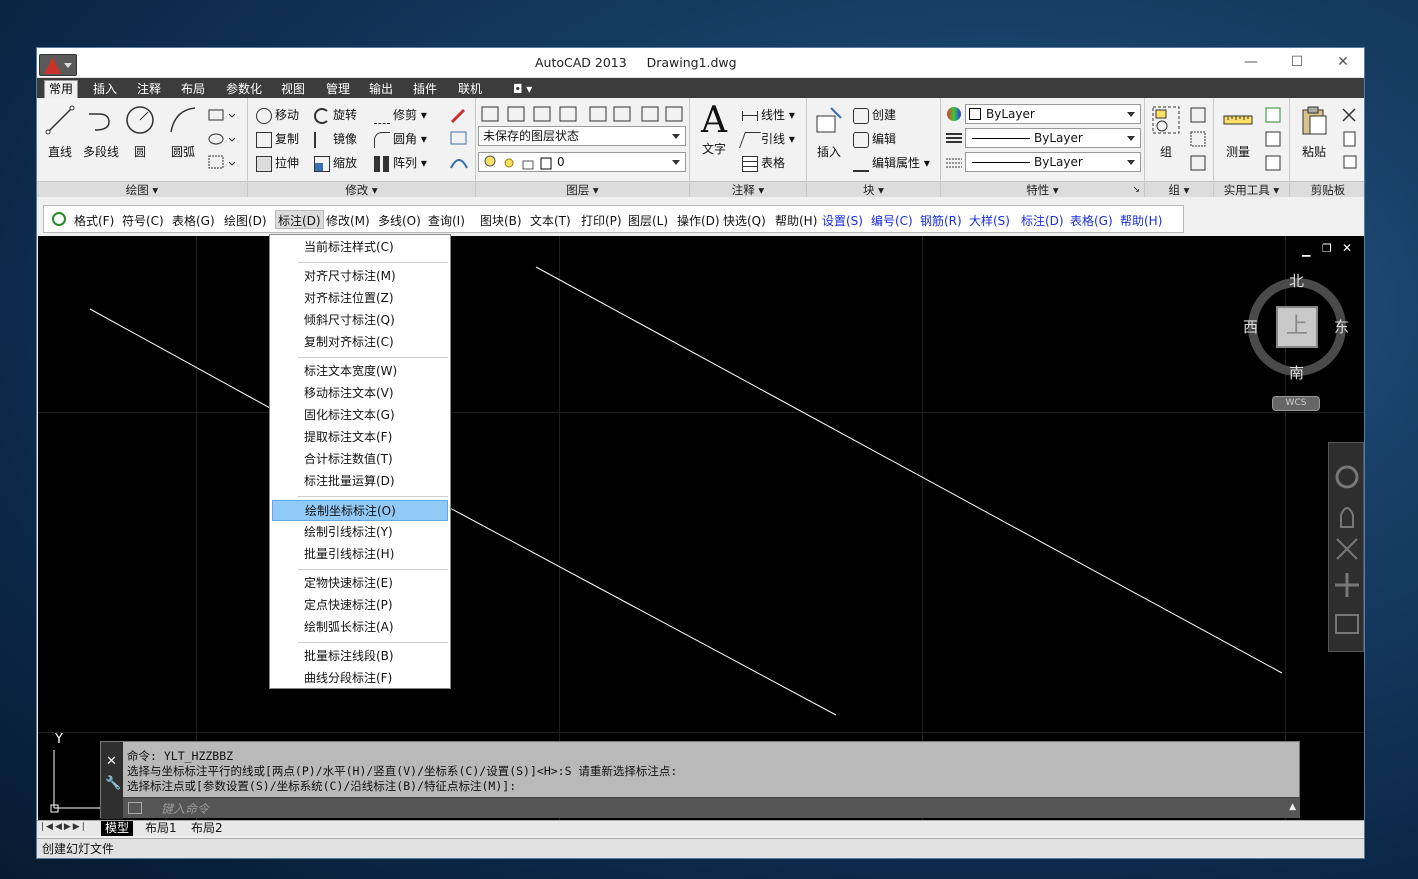  Describe the element at coordinates (142, 189) in the screenshot. I see `draw-panel-title: 绘图 ▾` at that location.